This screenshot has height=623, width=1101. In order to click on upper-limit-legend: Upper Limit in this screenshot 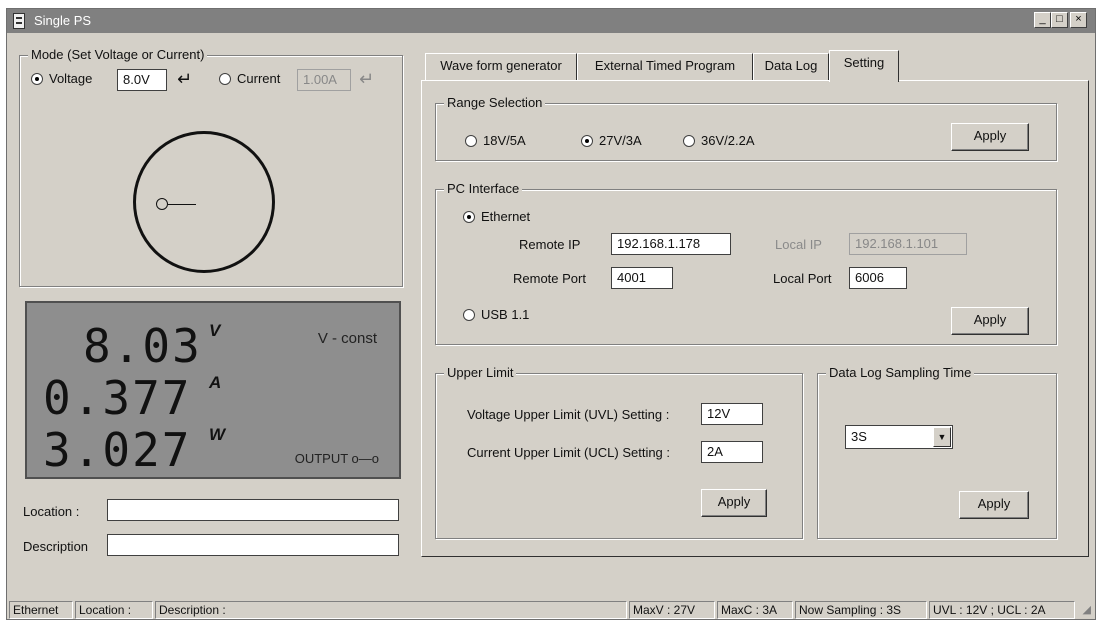, I will do `click(480, 372)`.